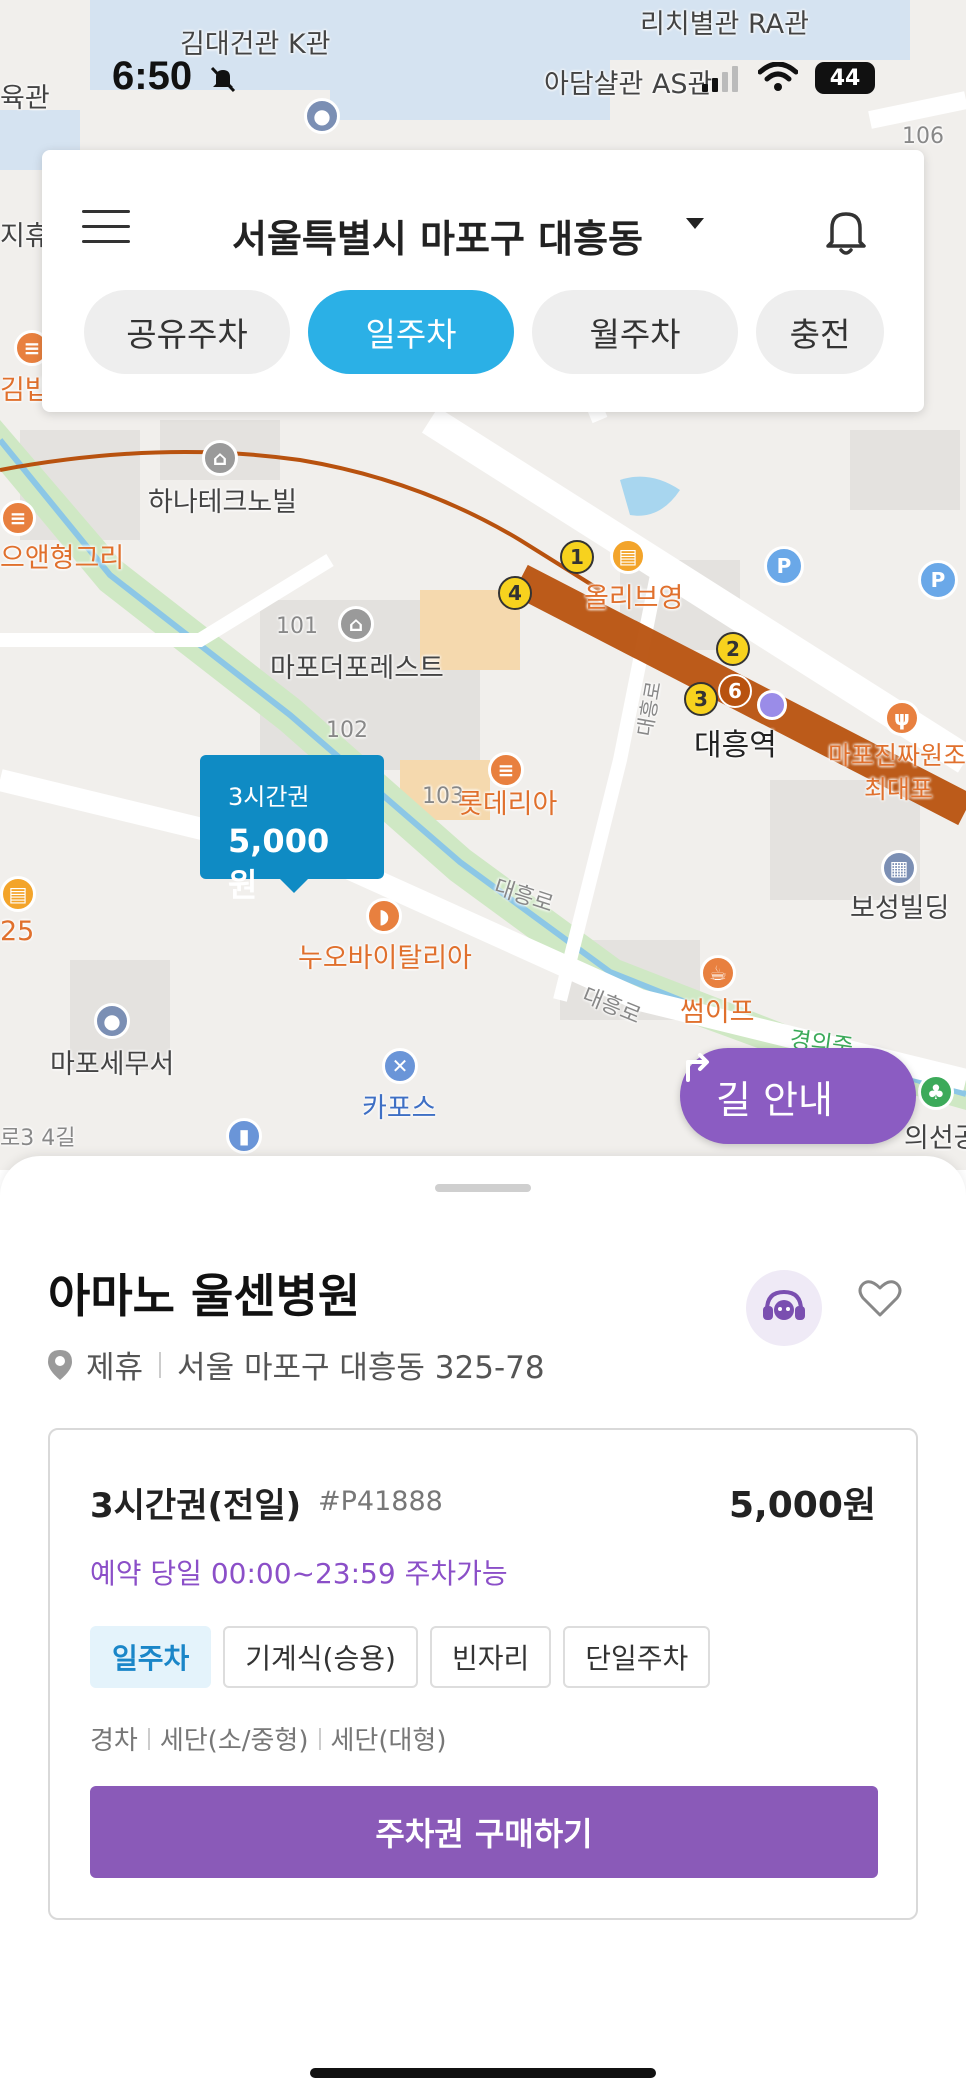 The width and height of the screenshot is (966, 2100). Describe the element at coordinates (234, 1741) in the screenshot. I see `car-type: 세단(소/중형)` at that location.